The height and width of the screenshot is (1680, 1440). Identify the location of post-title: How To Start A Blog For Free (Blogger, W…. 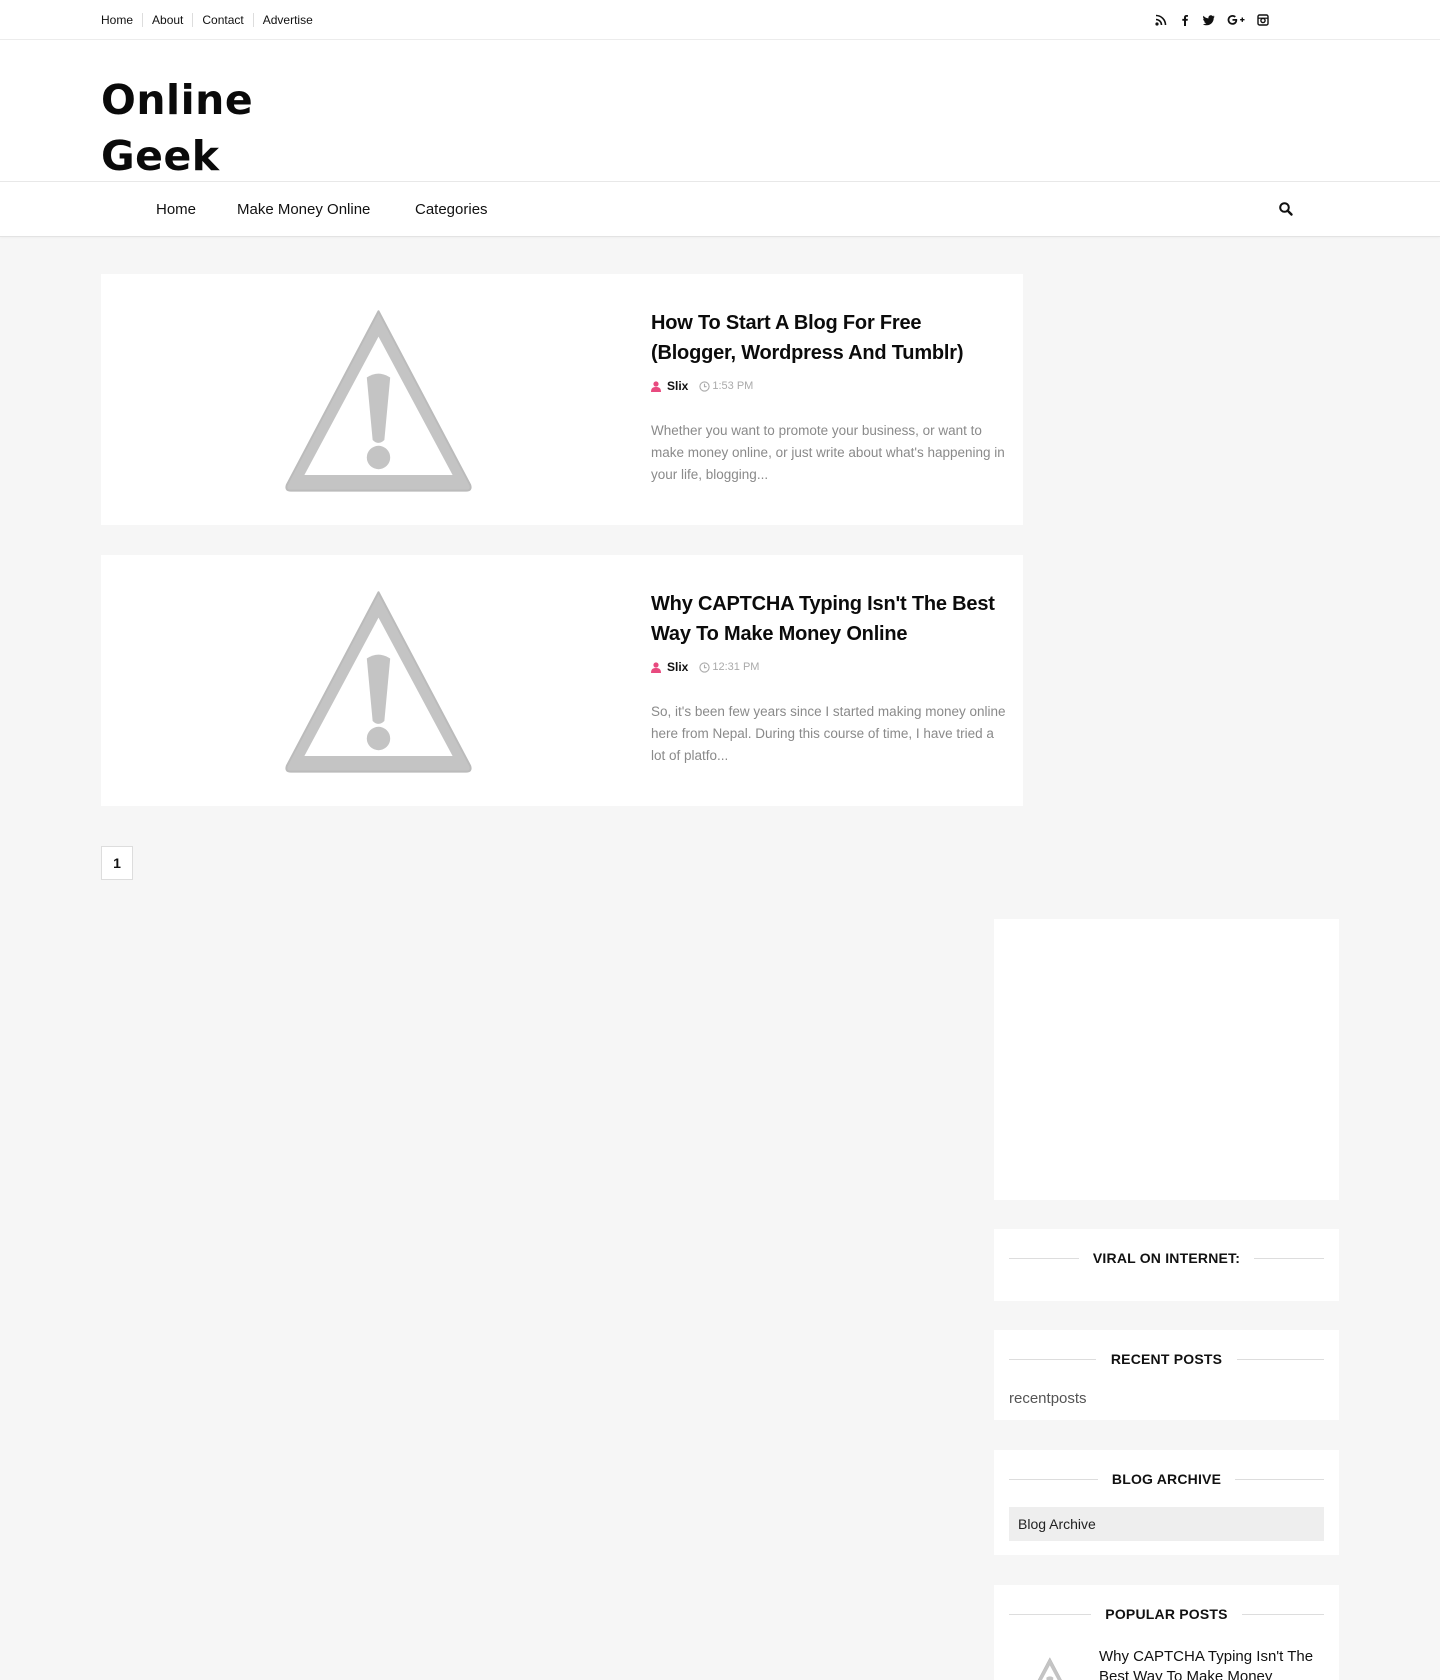
(831, 338).